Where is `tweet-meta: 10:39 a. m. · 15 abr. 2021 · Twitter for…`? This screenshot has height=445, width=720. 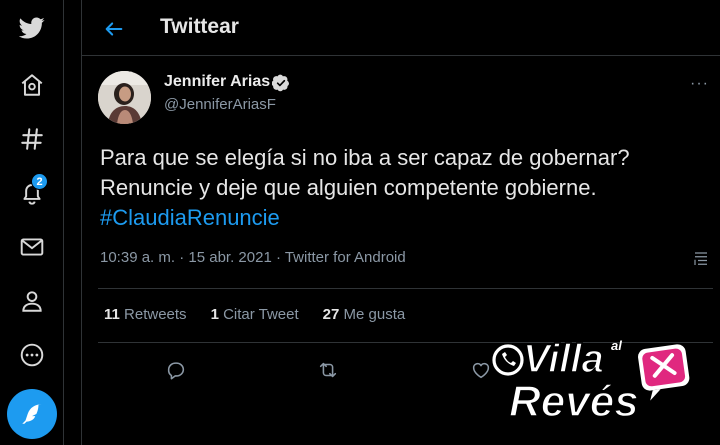 tweet-meta: 10:39 a. m. · 15 abr. 2021 · Twitter for… is located at coordinates (253, 257).